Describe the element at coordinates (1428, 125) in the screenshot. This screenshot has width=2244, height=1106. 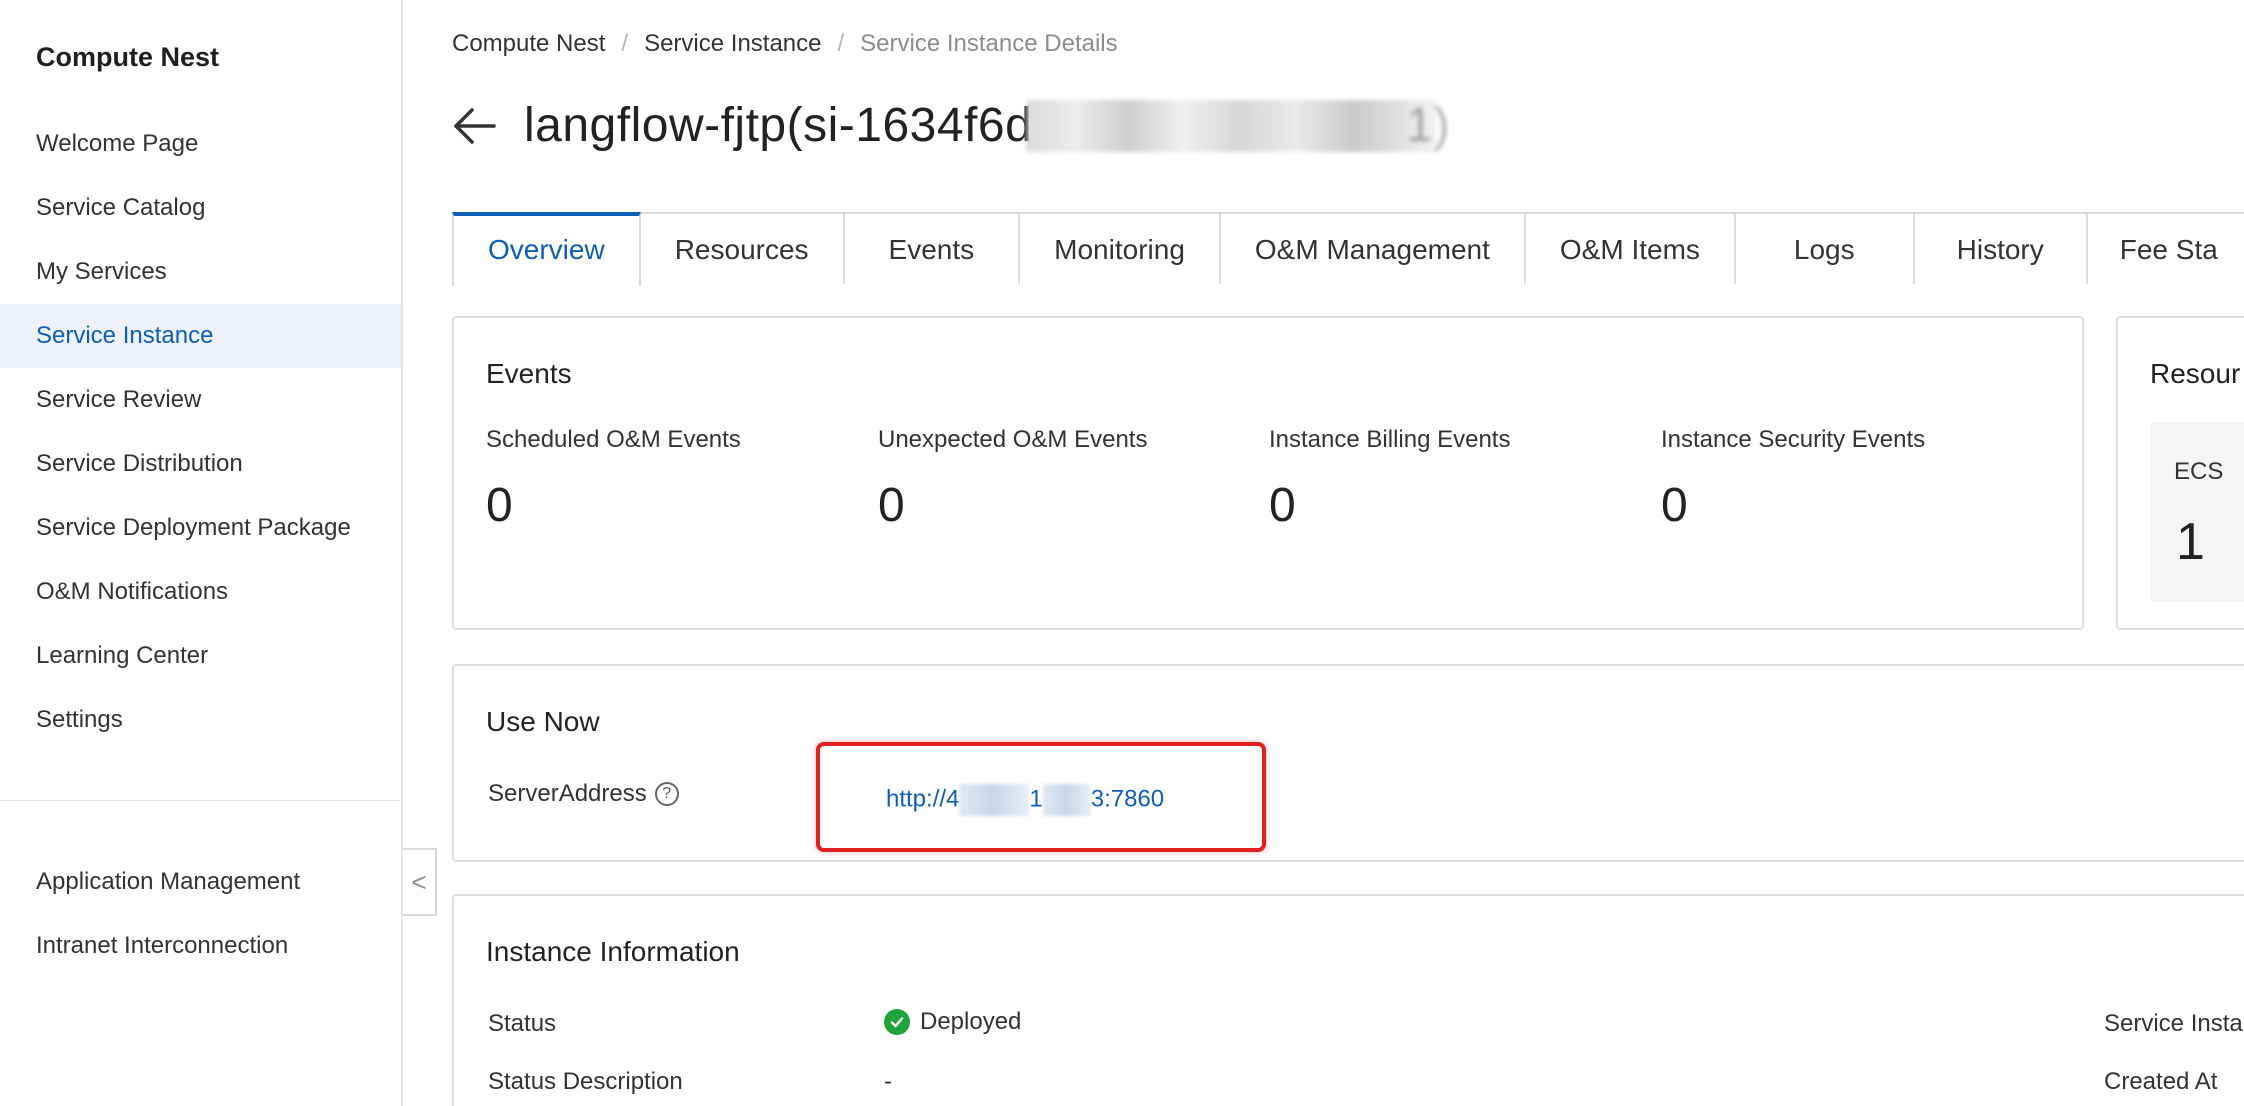
I see `page-title-tail: 1)` at that location.